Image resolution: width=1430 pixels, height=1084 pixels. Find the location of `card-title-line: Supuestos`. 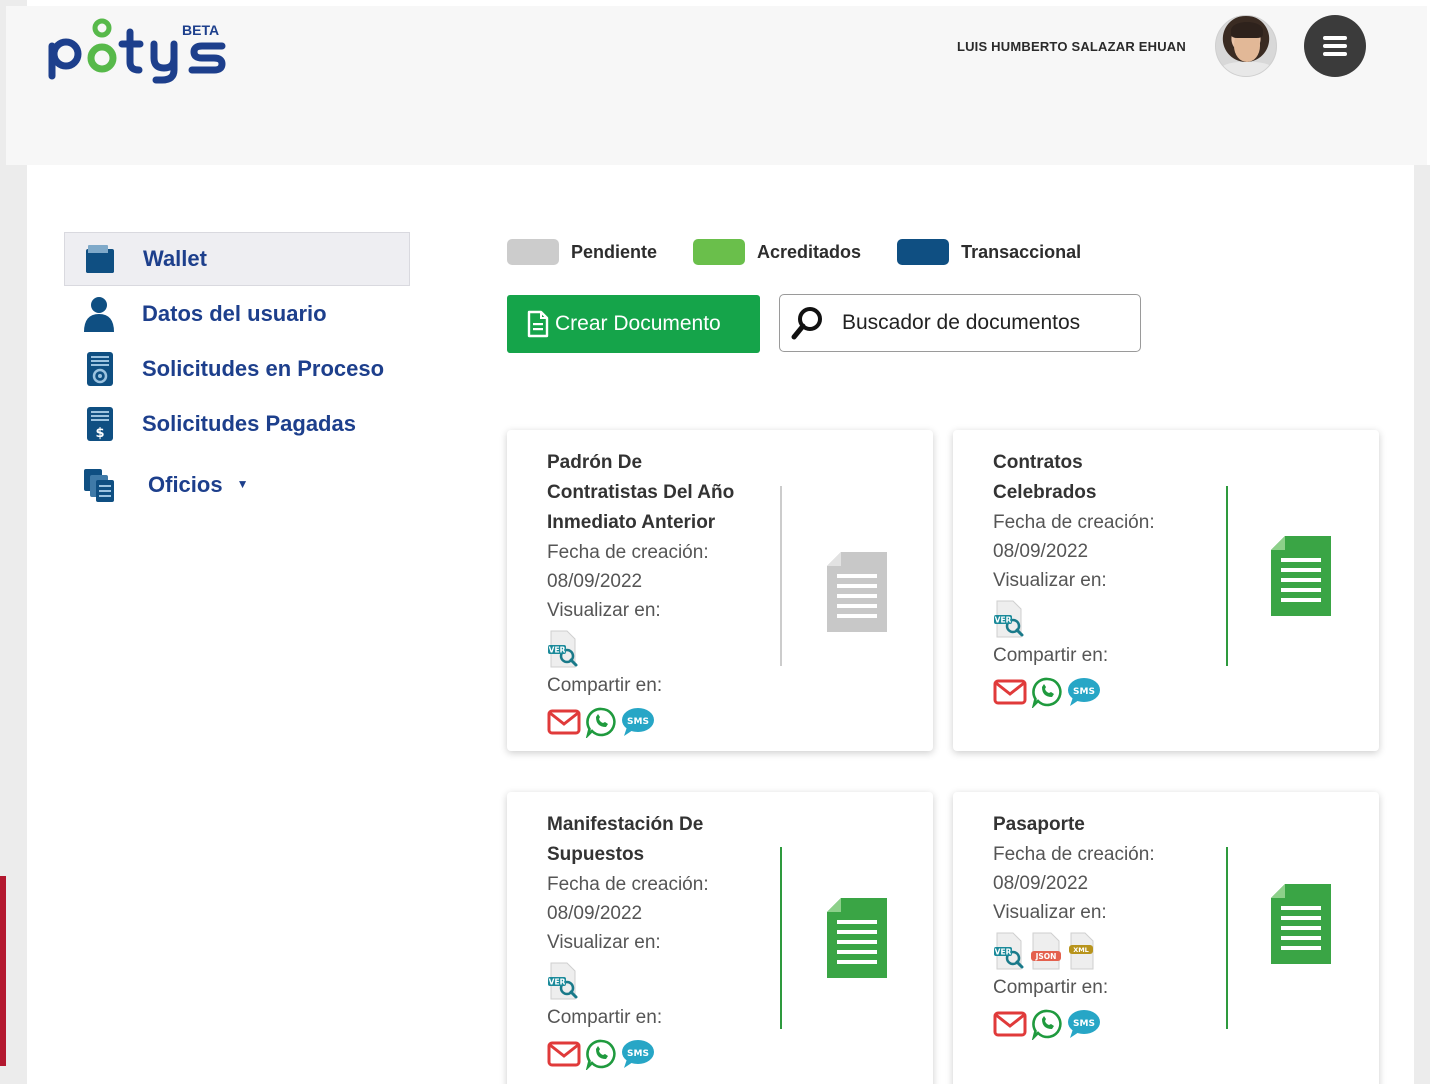

card-title-line: Supuestos is located at coordinates (596, 854).